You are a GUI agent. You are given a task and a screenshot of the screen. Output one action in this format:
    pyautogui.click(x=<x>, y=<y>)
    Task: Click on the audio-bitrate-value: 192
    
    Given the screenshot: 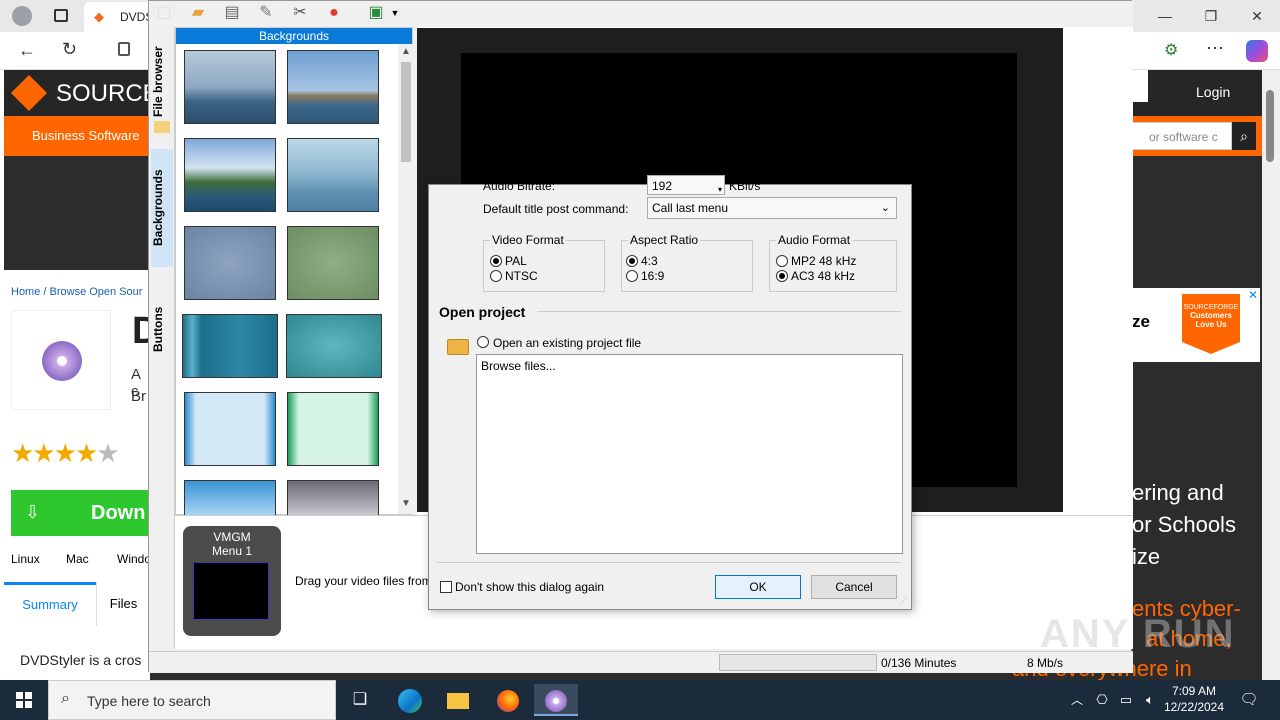 What is the action you would take?
    pyautogui.click(x=662, y=186)
    